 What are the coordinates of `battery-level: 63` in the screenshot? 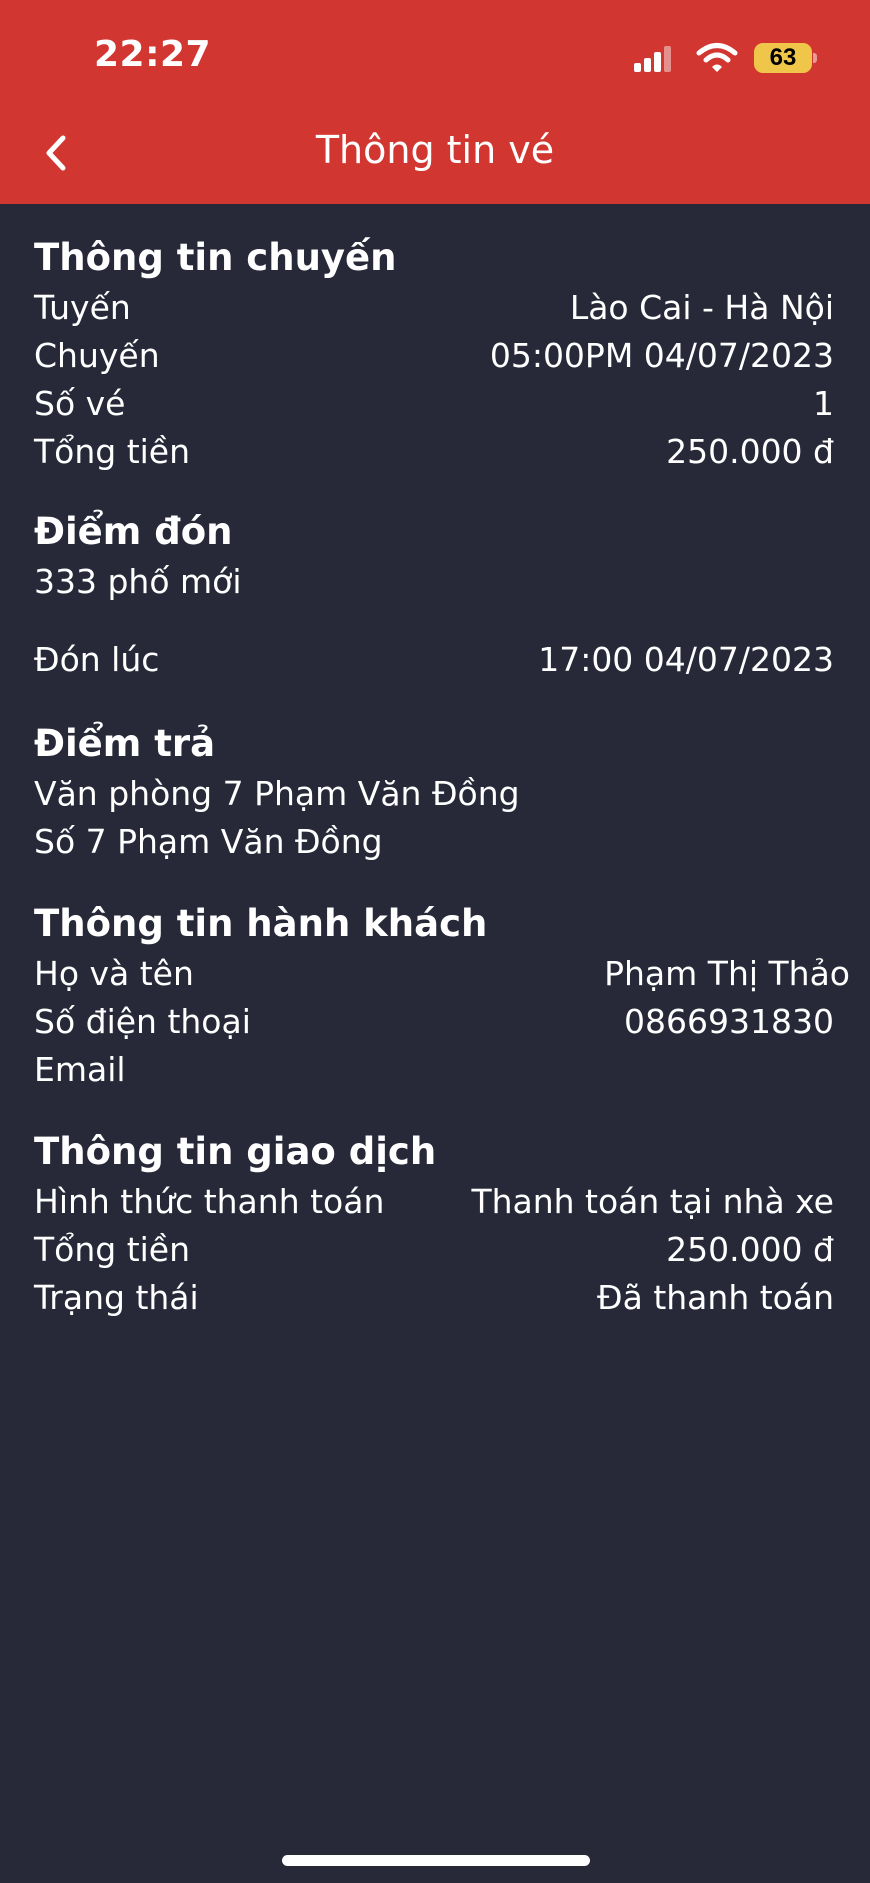 It's located at (783, 57).